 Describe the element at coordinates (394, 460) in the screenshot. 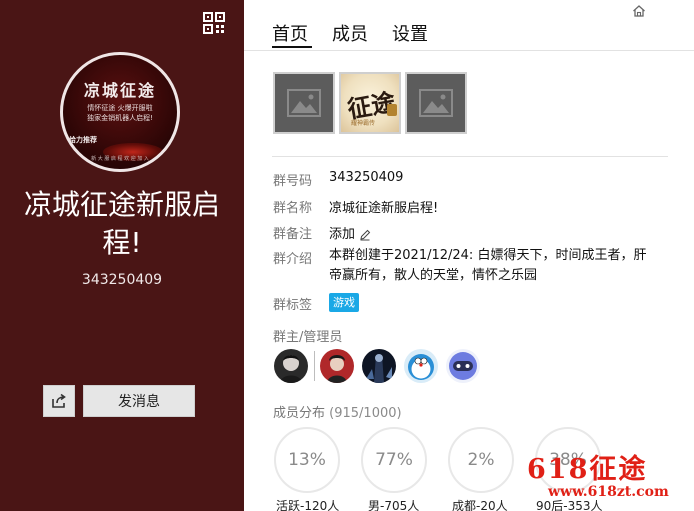

I see `distribution-ring-gender: 77%` at that location.